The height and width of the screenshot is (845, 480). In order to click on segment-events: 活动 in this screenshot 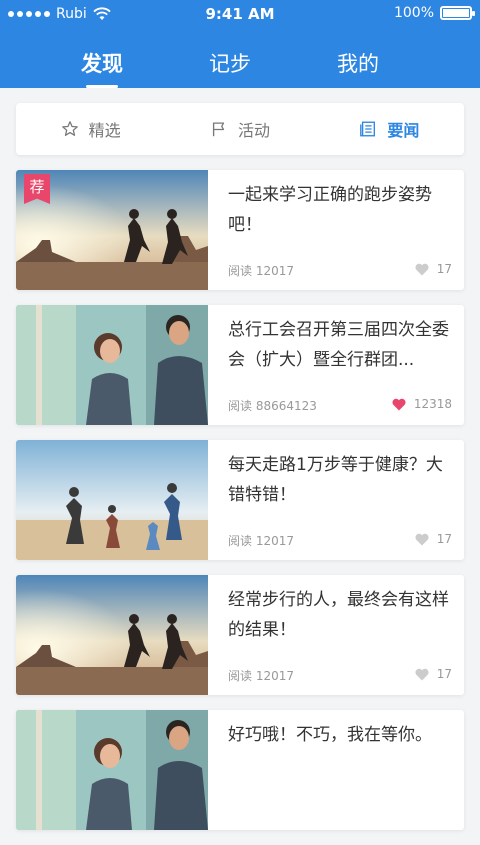, I will do `click(239, 129)`.